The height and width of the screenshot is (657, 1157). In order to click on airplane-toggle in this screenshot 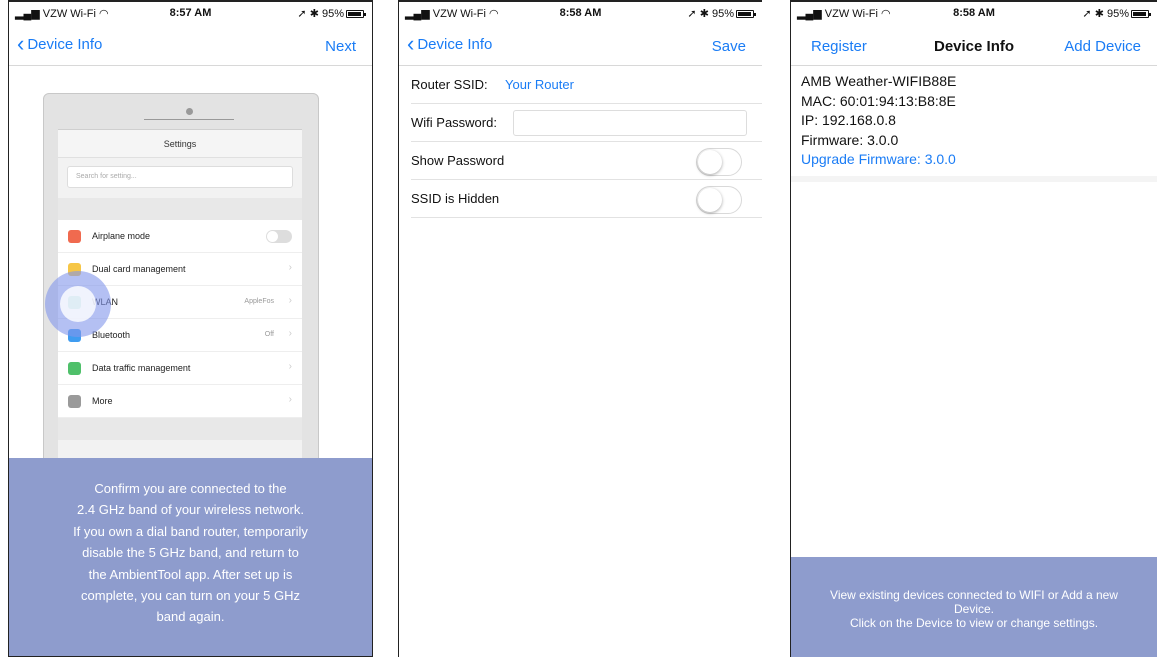, I will do `click(279, 236)`.